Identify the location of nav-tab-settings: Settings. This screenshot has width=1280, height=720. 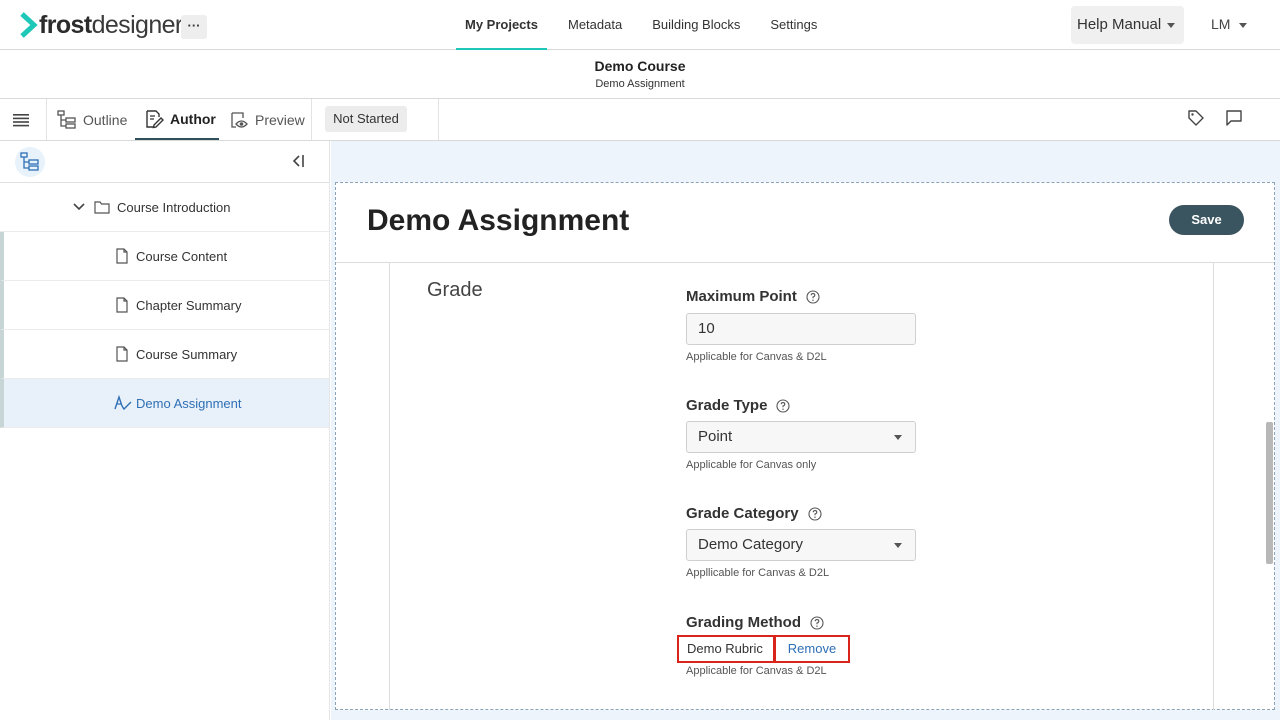
(793, 25).